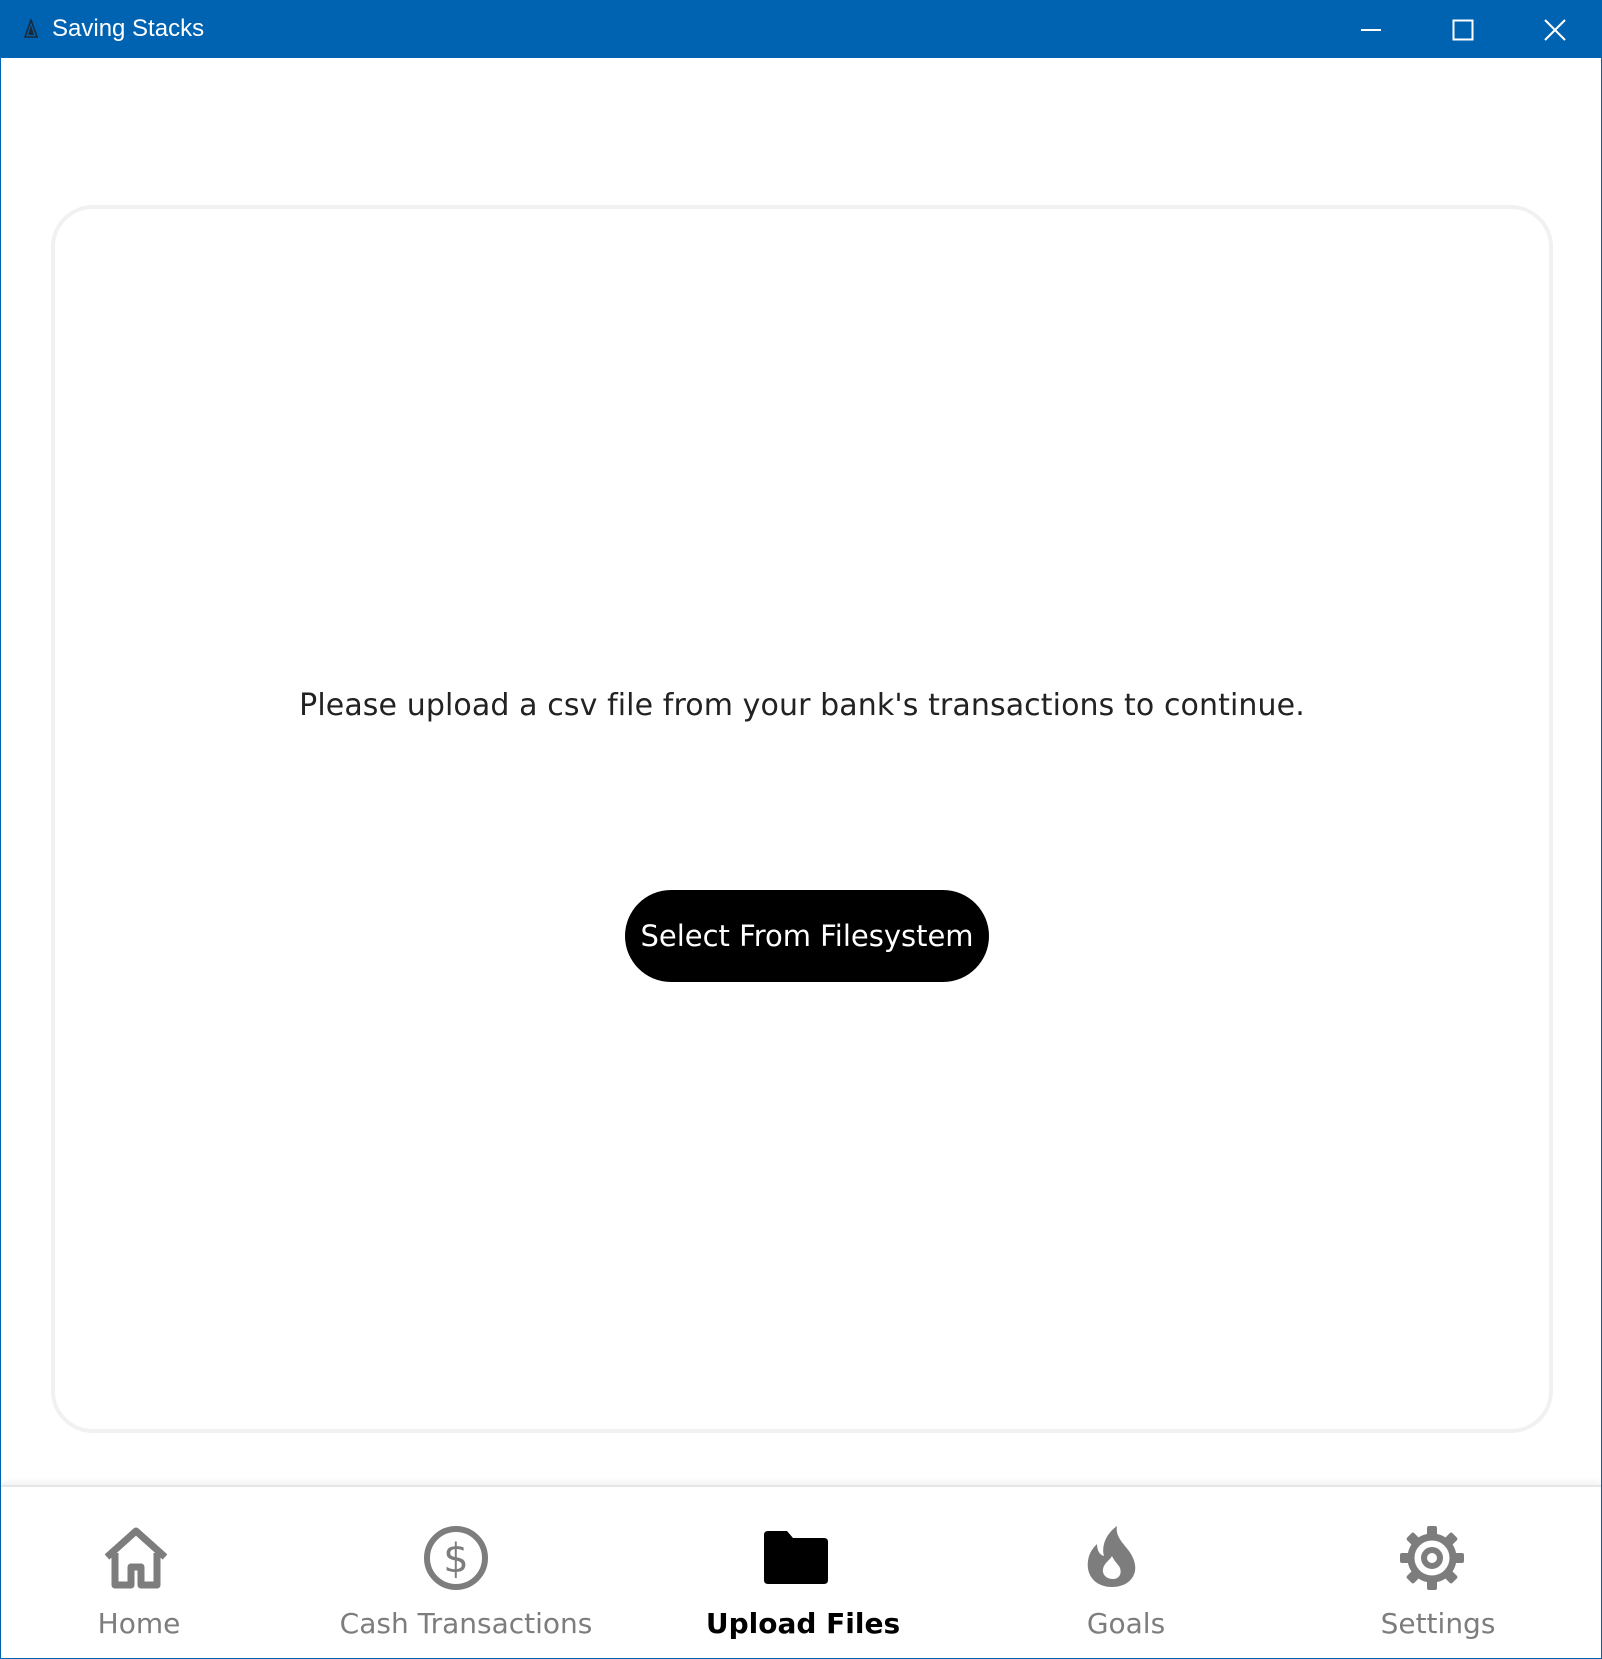 The width and height of the screenshot is (1602, 1659). I want to click on nav-item-upload-files: Upload Files, so click(801, 1573).